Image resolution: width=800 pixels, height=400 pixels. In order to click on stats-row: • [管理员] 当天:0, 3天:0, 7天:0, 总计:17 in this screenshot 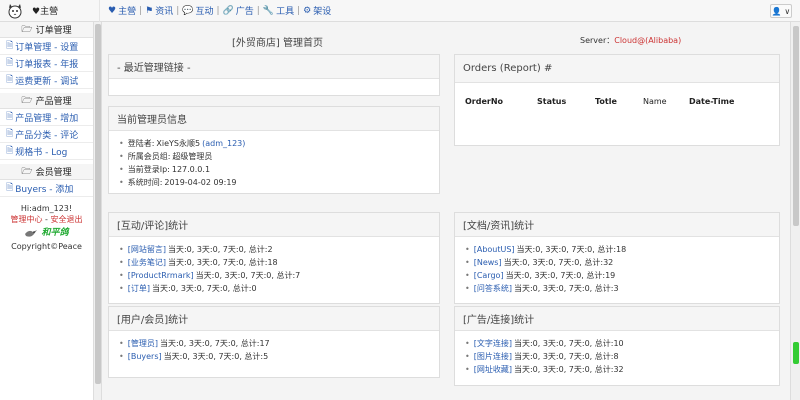, I will do `click(194, 343)`.